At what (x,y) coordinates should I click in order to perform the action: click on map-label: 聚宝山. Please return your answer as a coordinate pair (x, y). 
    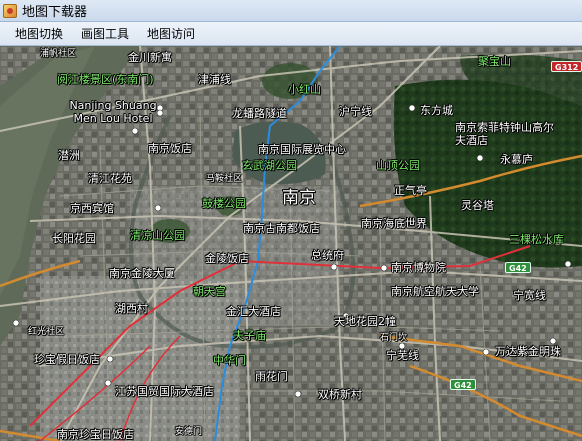
    Looking at the image, I should click on (494, 61).